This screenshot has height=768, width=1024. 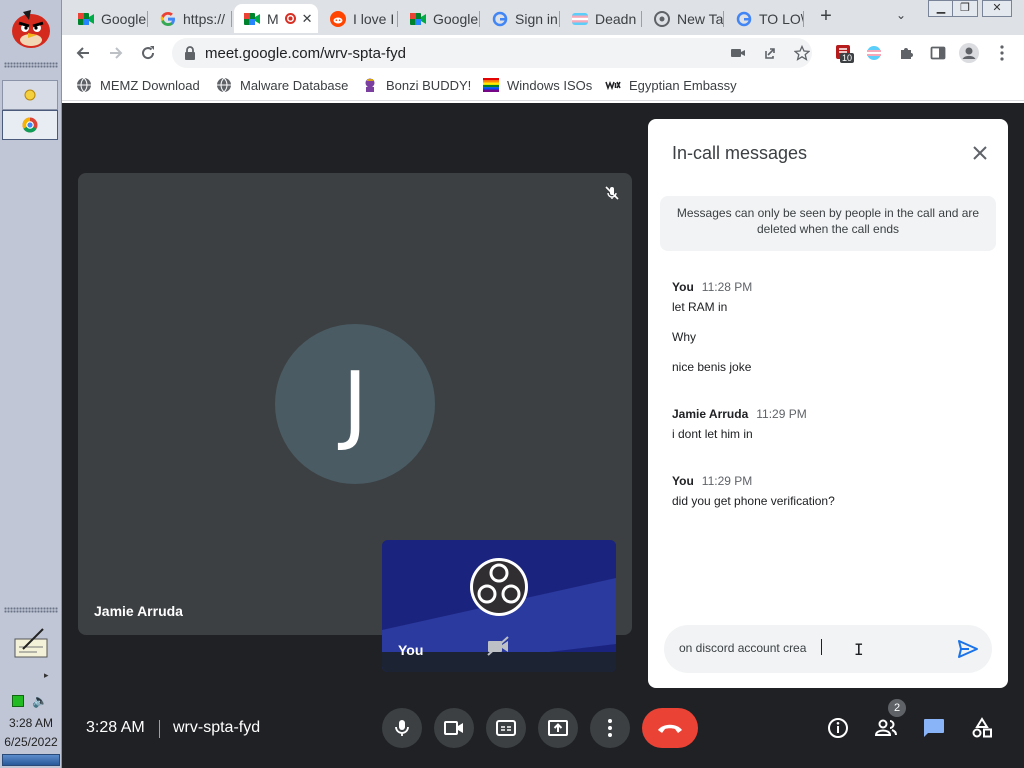 I want to click on side-panel-button, so click(x=938, y=53).